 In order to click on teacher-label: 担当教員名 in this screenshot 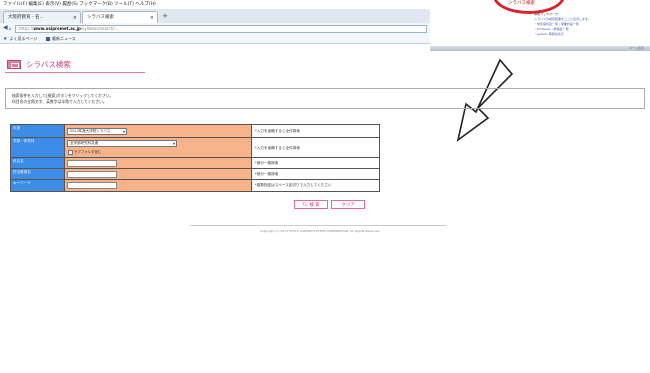, I will do `click(38, 174)`.